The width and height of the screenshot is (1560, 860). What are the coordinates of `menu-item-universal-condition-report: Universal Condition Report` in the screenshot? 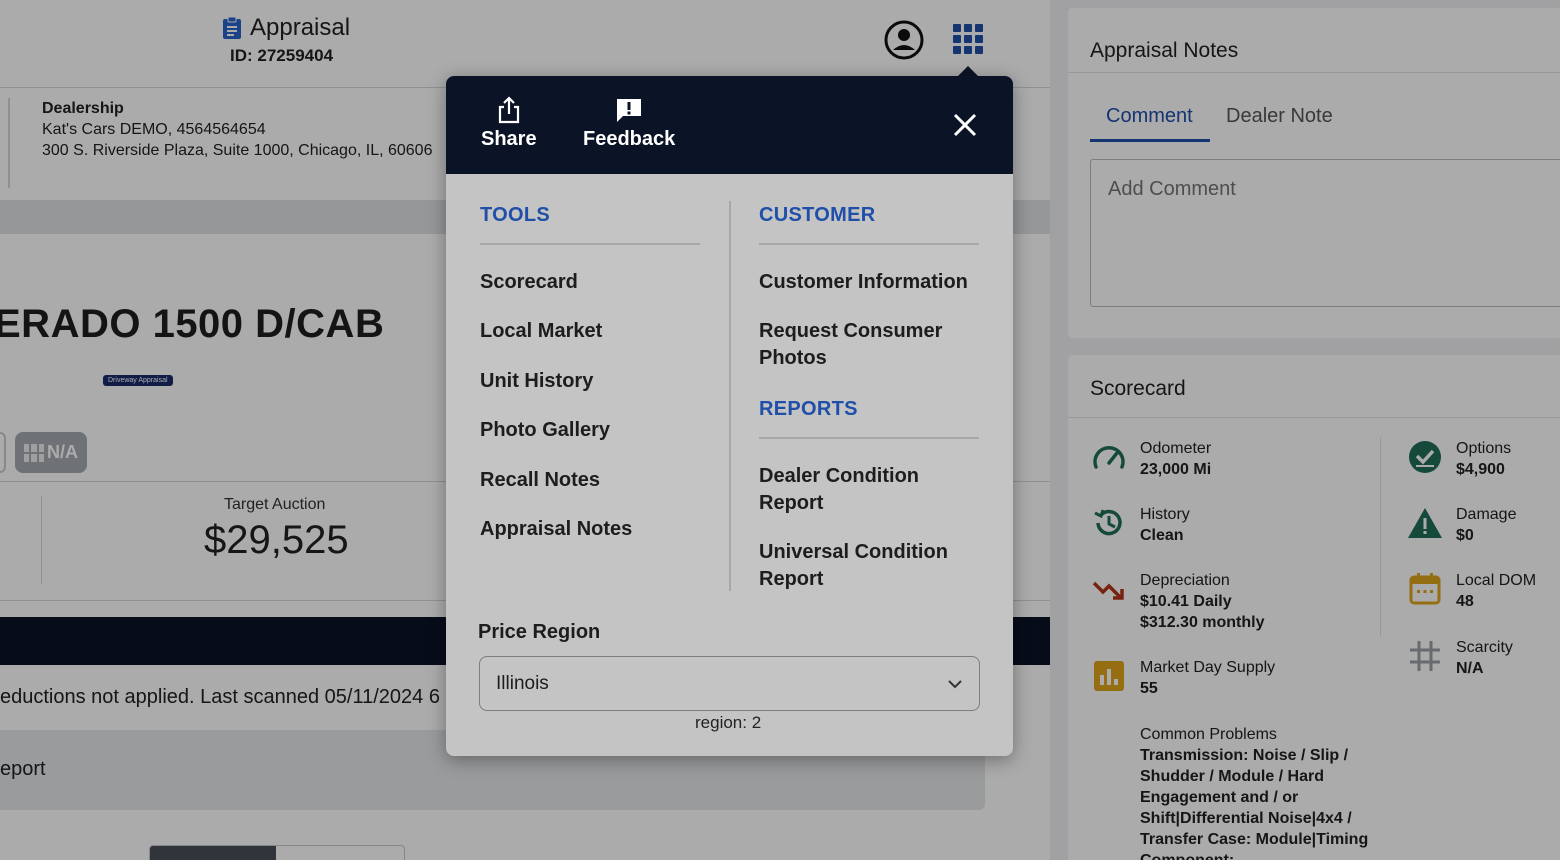 It's located at (866, 566).